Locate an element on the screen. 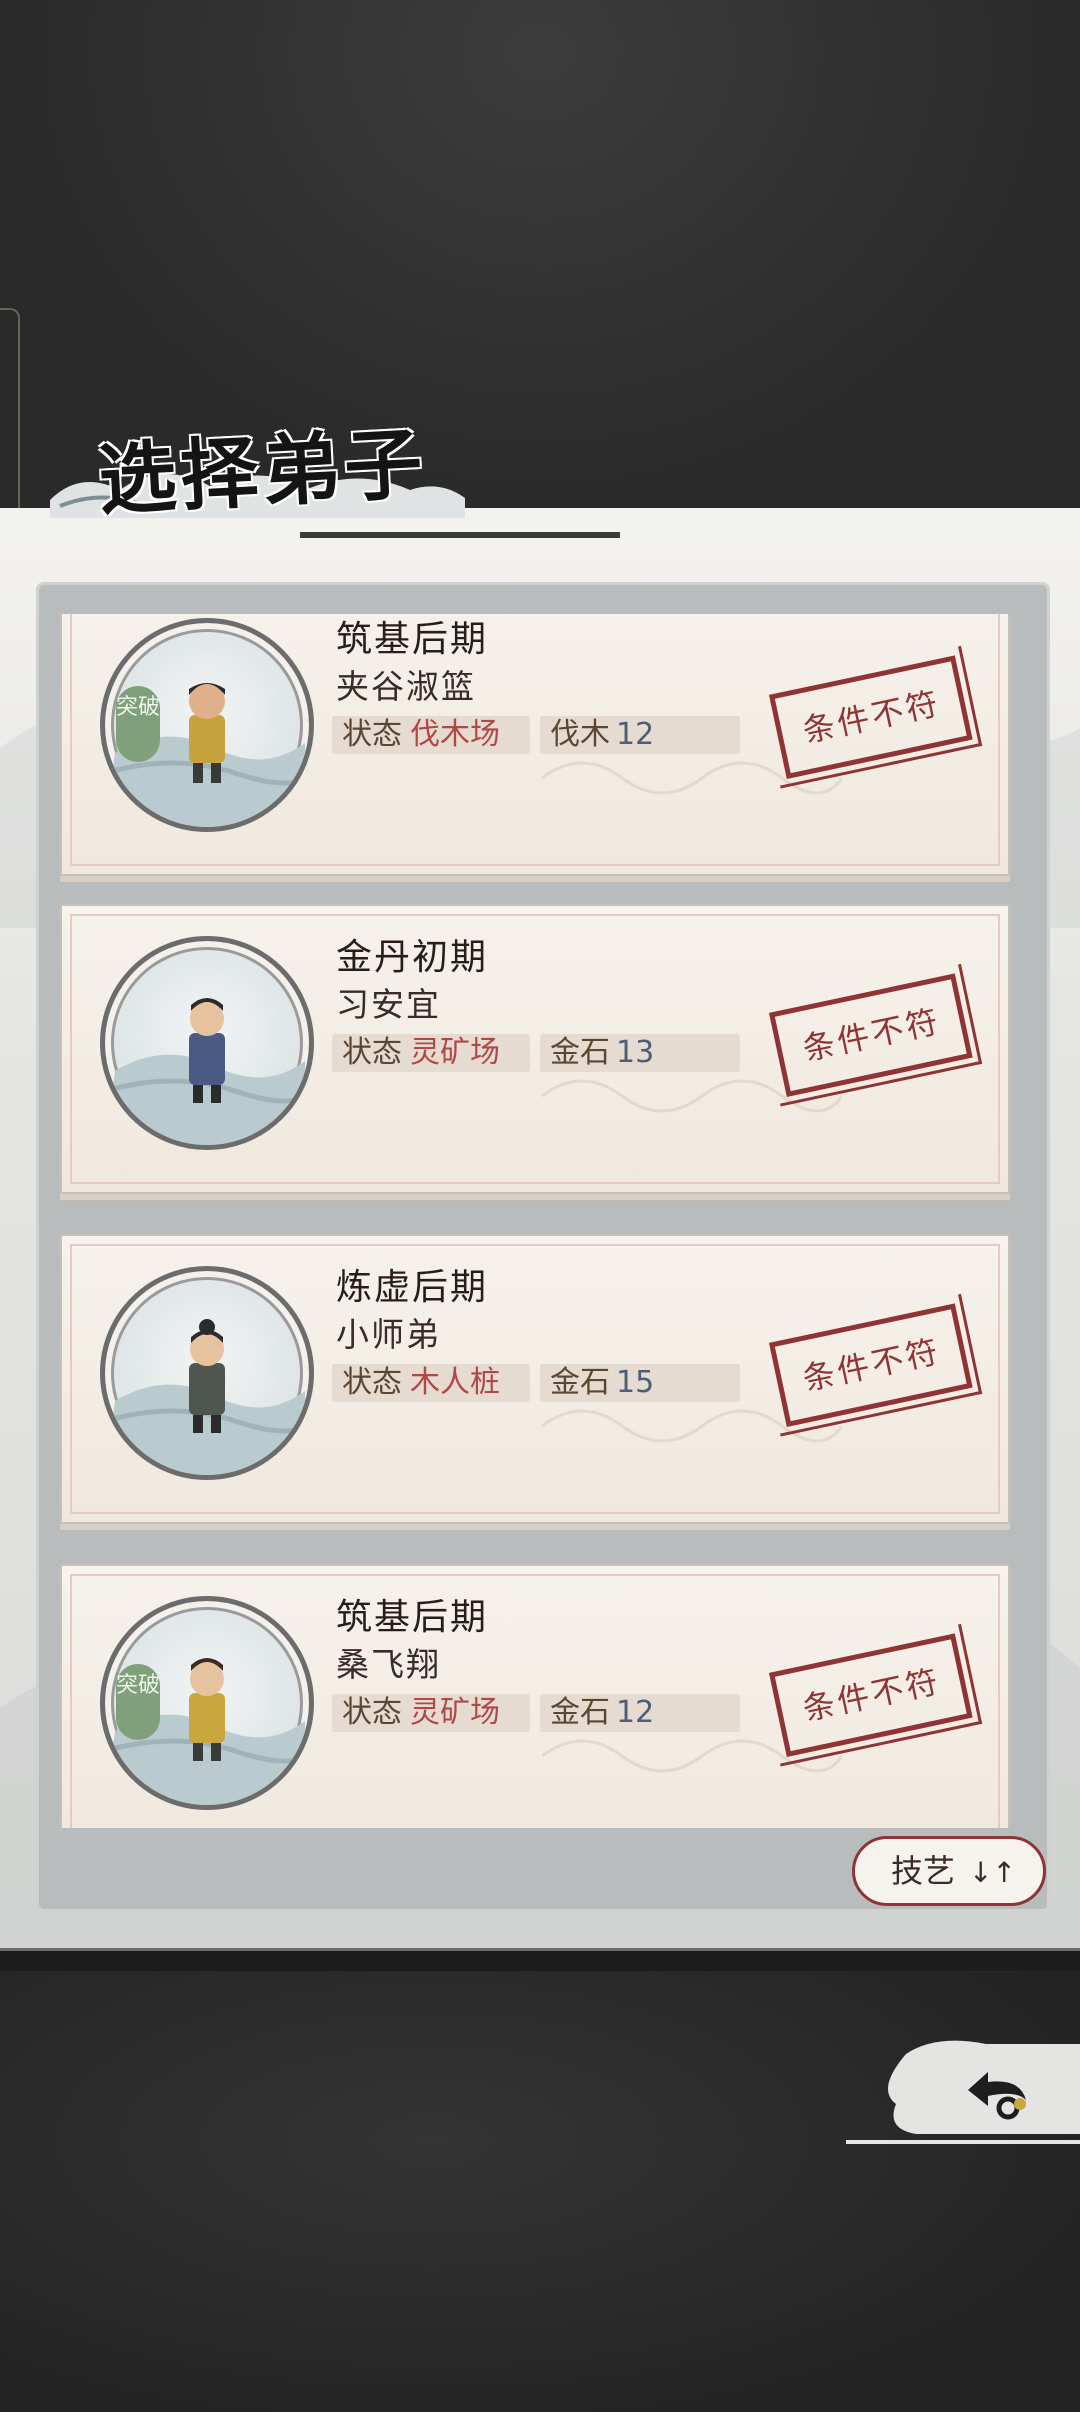  back-arrow-icon is located at coordinates (997, 2096).